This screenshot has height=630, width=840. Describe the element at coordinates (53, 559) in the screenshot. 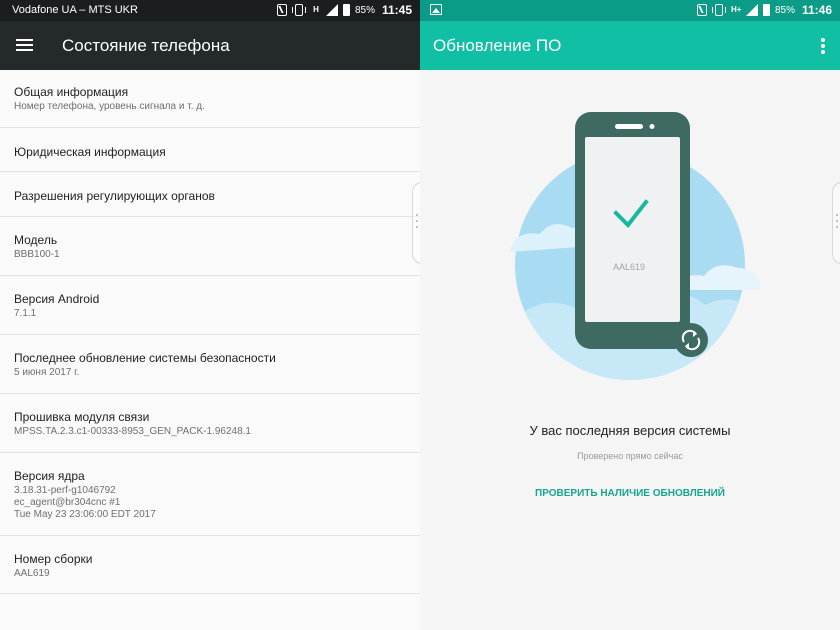

I see `list-item-title: Номер сборки` at that location.